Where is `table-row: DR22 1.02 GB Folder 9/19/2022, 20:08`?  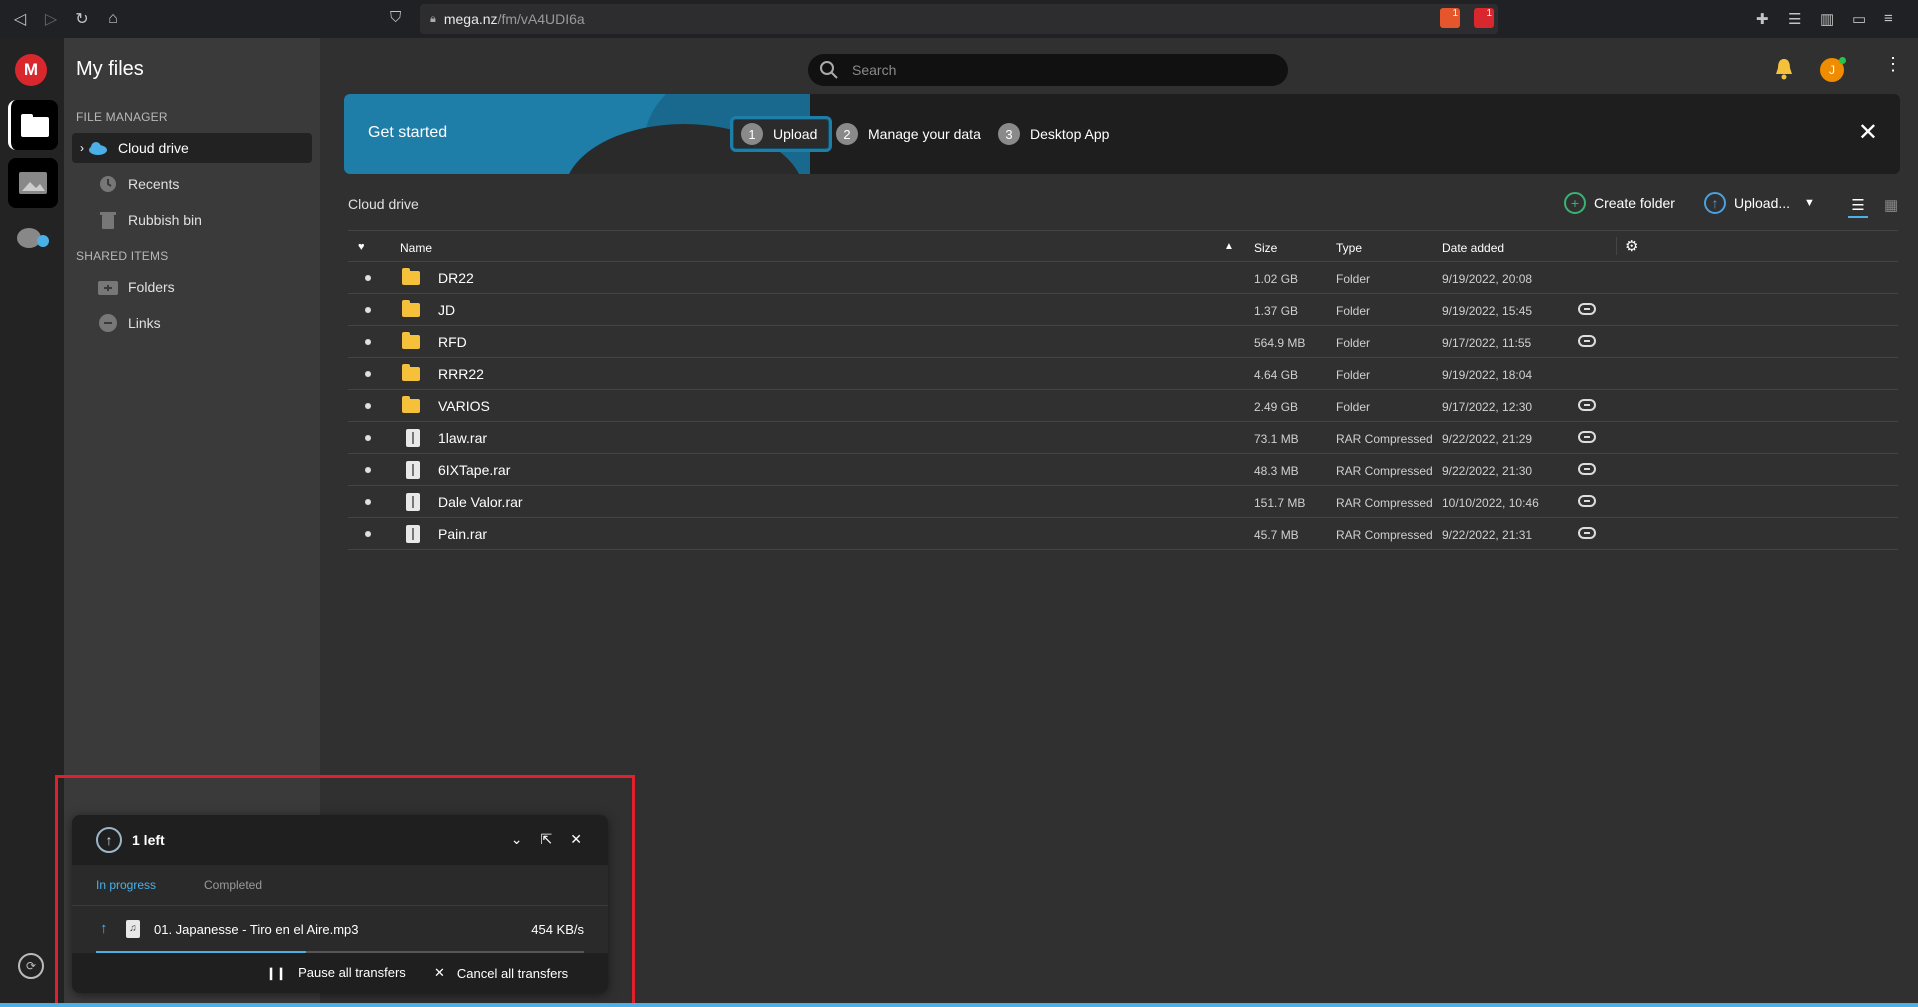
table-row: DR22 1.02 GB Folder 9/19/2022, 20:08 is located at coordinates (1123, 278).